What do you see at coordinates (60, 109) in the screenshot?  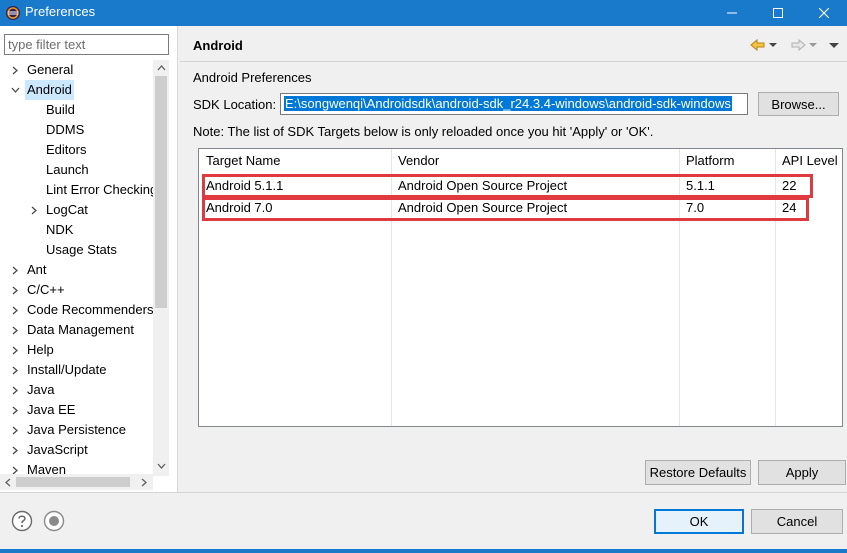 I see `tree-item-label: Build` at bounding box center [60, 109].